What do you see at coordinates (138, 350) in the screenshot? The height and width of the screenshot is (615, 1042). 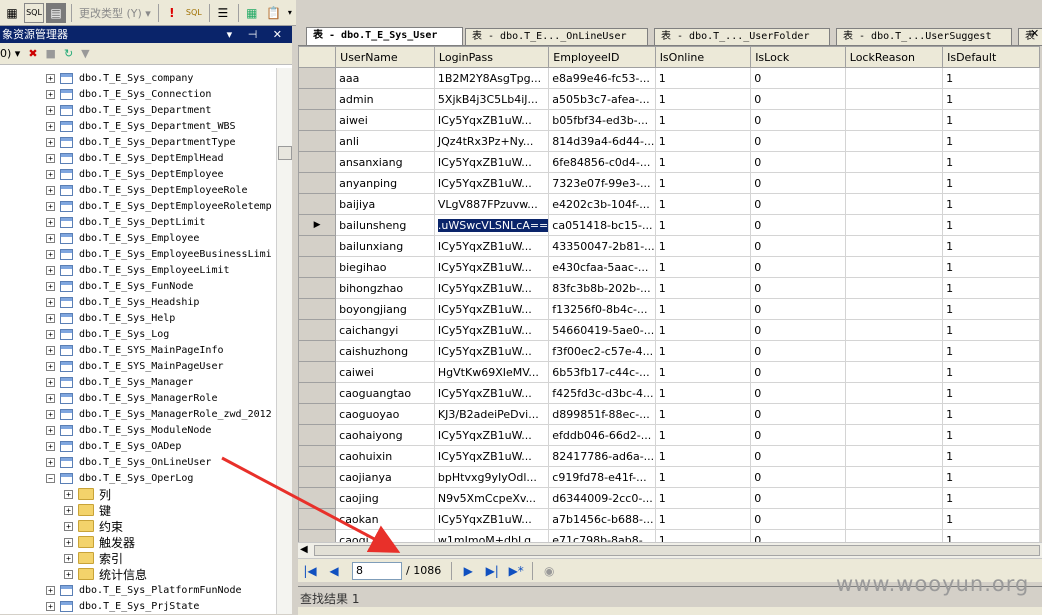 I see `tree-table-item: + dbo.T_E_SYS_MainPageInfo` at bounding box center [138, 350].